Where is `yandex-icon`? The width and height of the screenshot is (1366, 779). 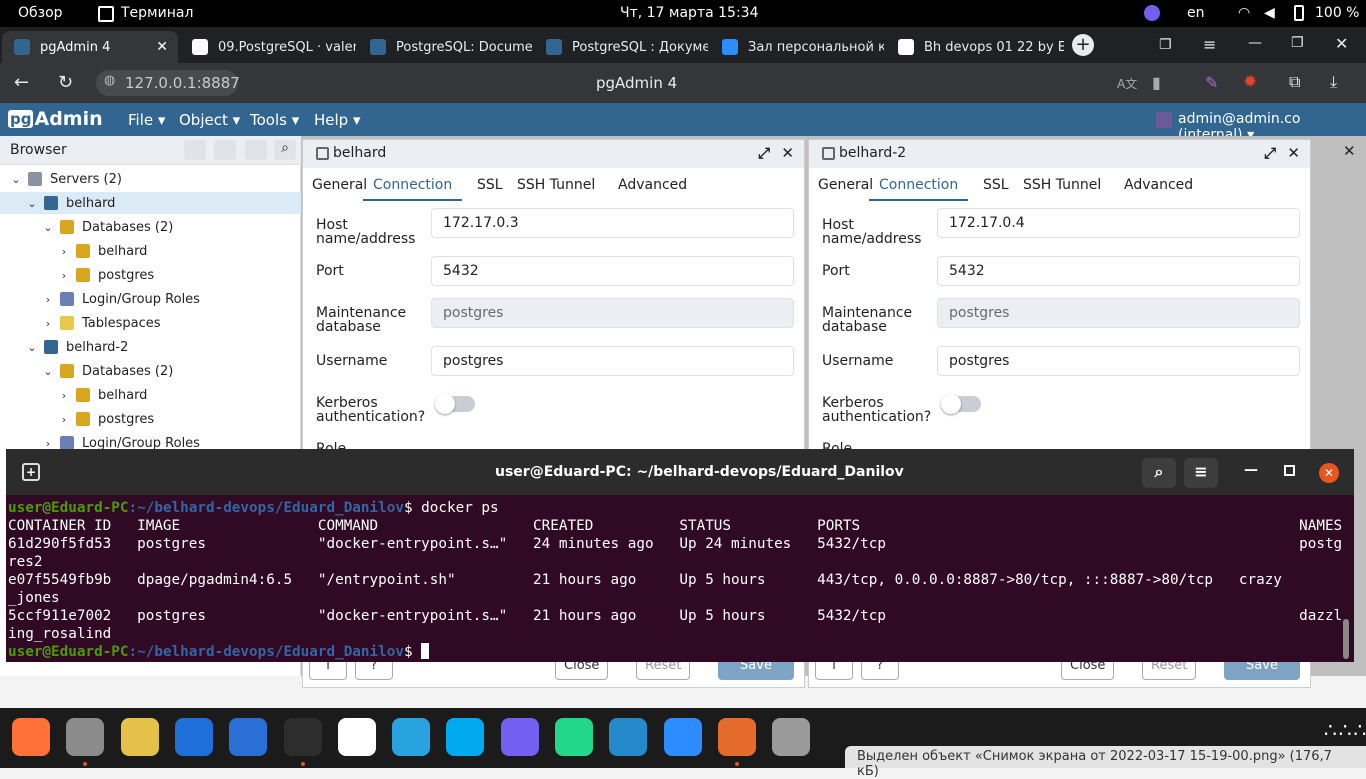
yandex-icon is located at coordinates (356, 737).